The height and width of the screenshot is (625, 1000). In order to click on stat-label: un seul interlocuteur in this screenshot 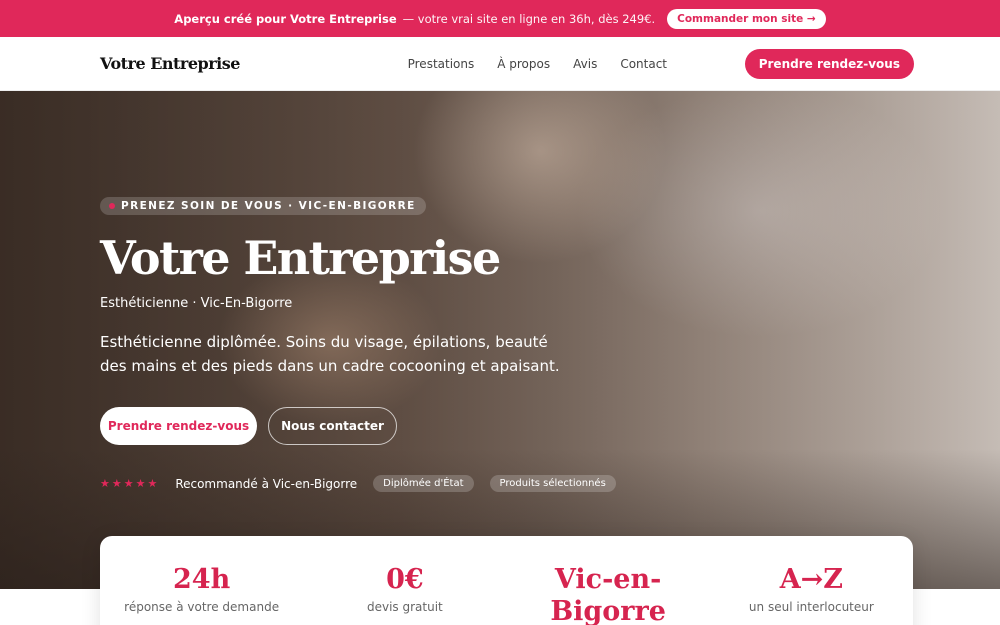, I will do `click(811, 607)`.